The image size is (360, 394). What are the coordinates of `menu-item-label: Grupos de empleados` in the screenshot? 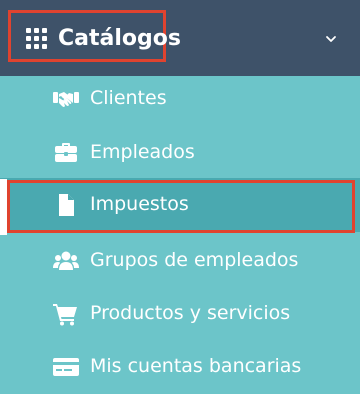 It's located at (194, 260).